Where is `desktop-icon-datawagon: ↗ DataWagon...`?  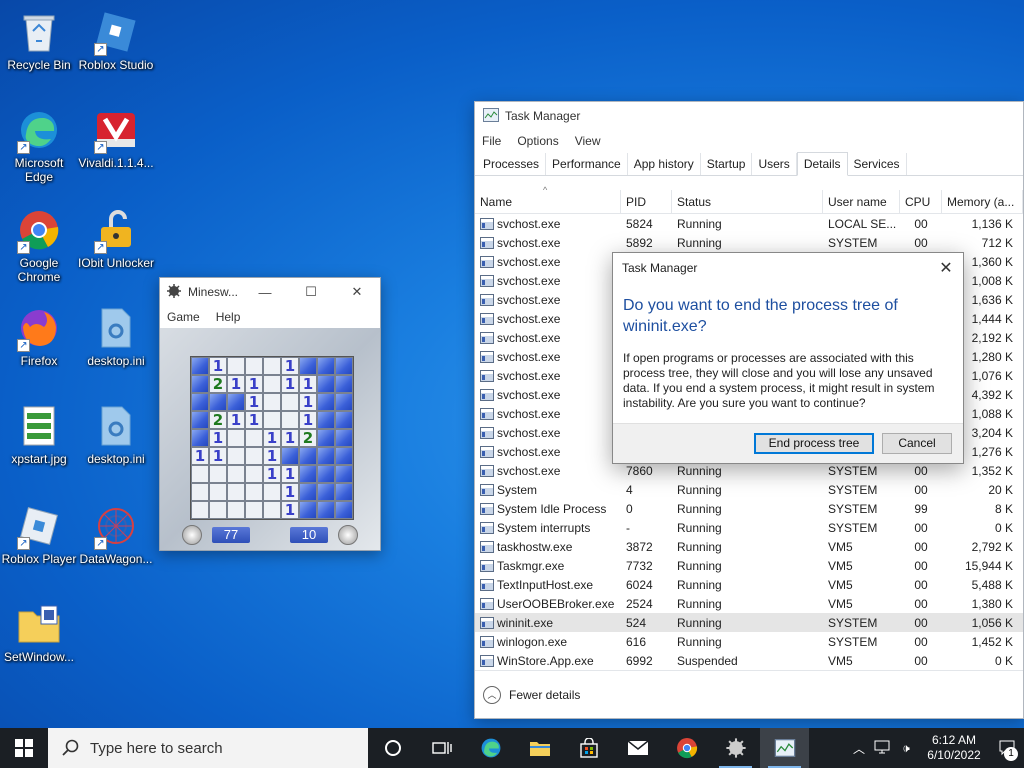 desktop-icon-datawagon: ↗ DataWagon... is located at coordinates (116, 543).